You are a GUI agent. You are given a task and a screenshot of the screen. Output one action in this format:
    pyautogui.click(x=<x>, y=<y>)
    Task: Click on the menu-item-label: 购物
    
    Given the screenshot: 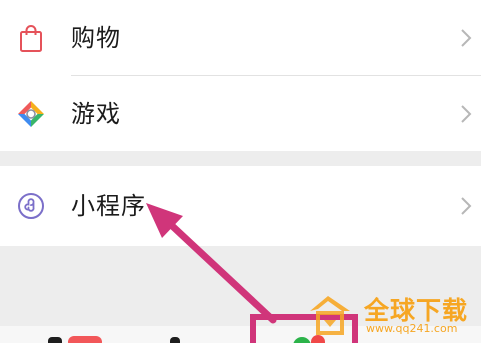 What is the action you would take?
    pyautogui.click(x=96, y=38)
    